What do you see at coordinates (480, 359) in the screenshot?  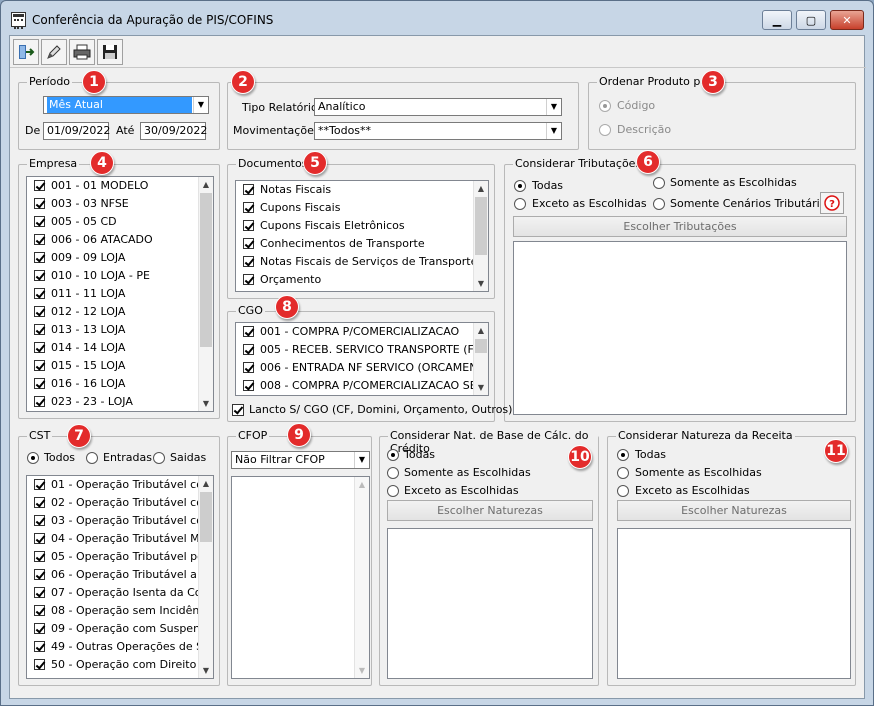 I see `cgo-scrollbar: ▲ ▼` at bounding box center [480, 359].